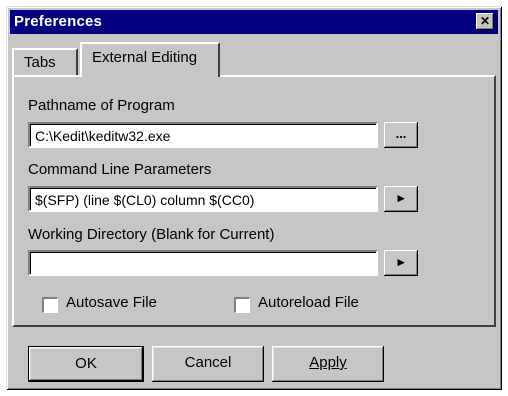 The height and width of the screenshot is (396, 508). What do you see at coordinates (203, 263) in the screenshot?
I see `working-directory-input` at bounding box center [203, 263].